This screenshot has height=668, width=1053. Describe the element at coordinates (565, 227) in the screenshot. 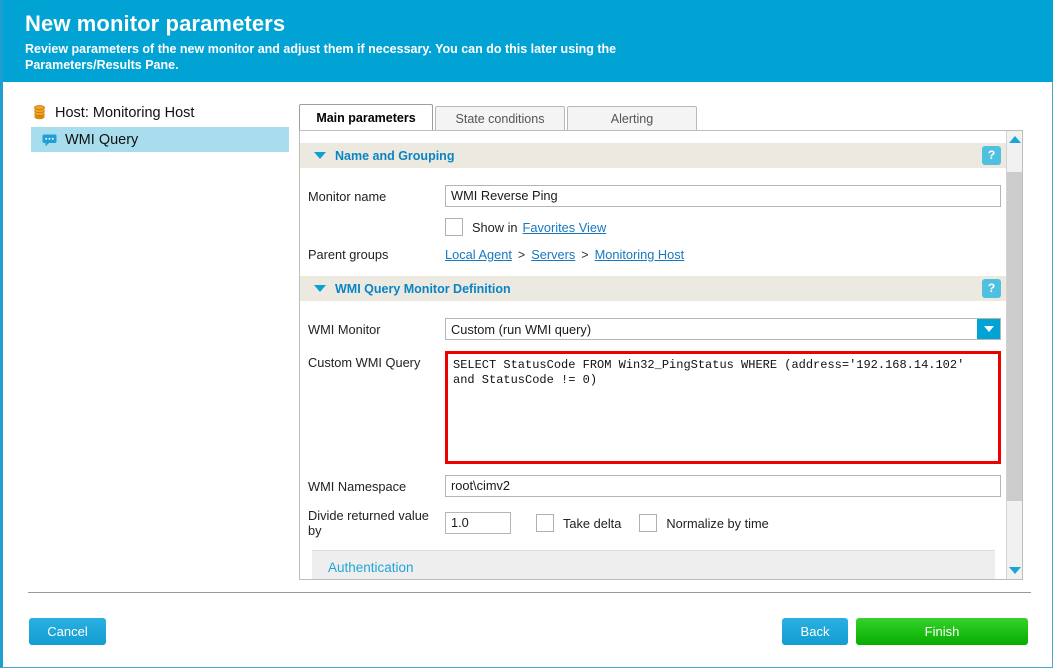

I see `favorites-view-link: Favorites View` at that location.